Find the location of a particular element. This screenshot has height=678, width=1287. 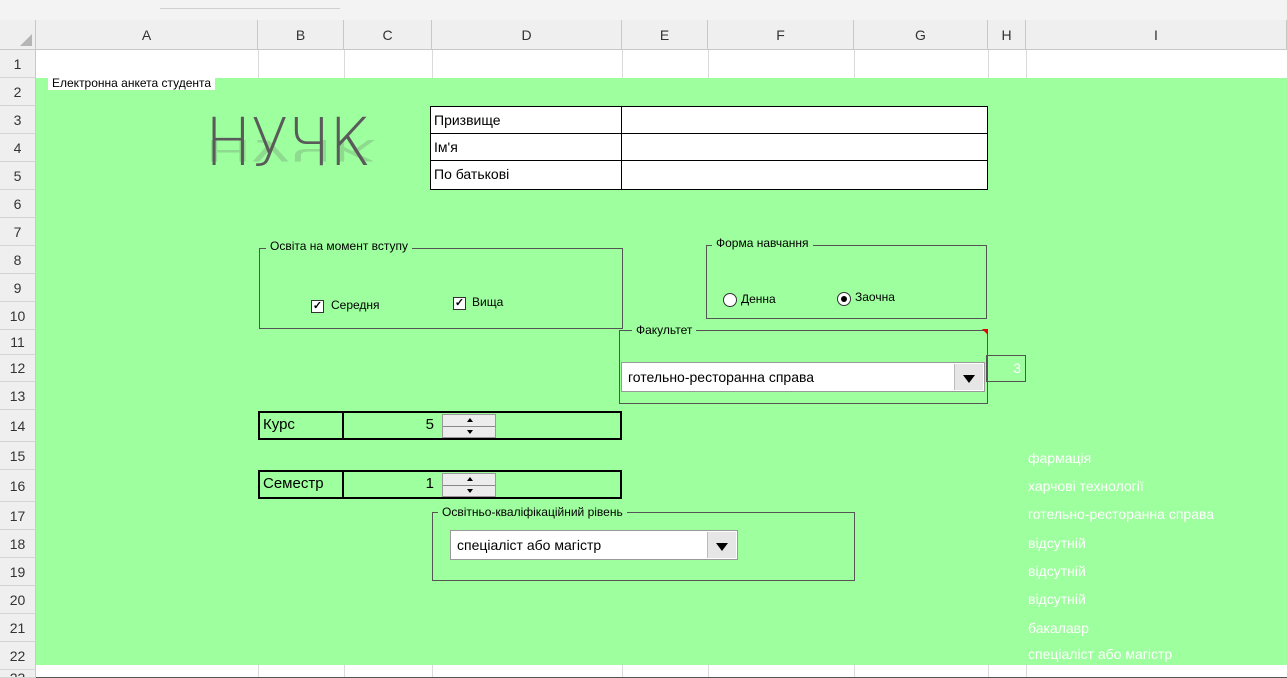

semester-spin-down is located at coordinates (469, 491).